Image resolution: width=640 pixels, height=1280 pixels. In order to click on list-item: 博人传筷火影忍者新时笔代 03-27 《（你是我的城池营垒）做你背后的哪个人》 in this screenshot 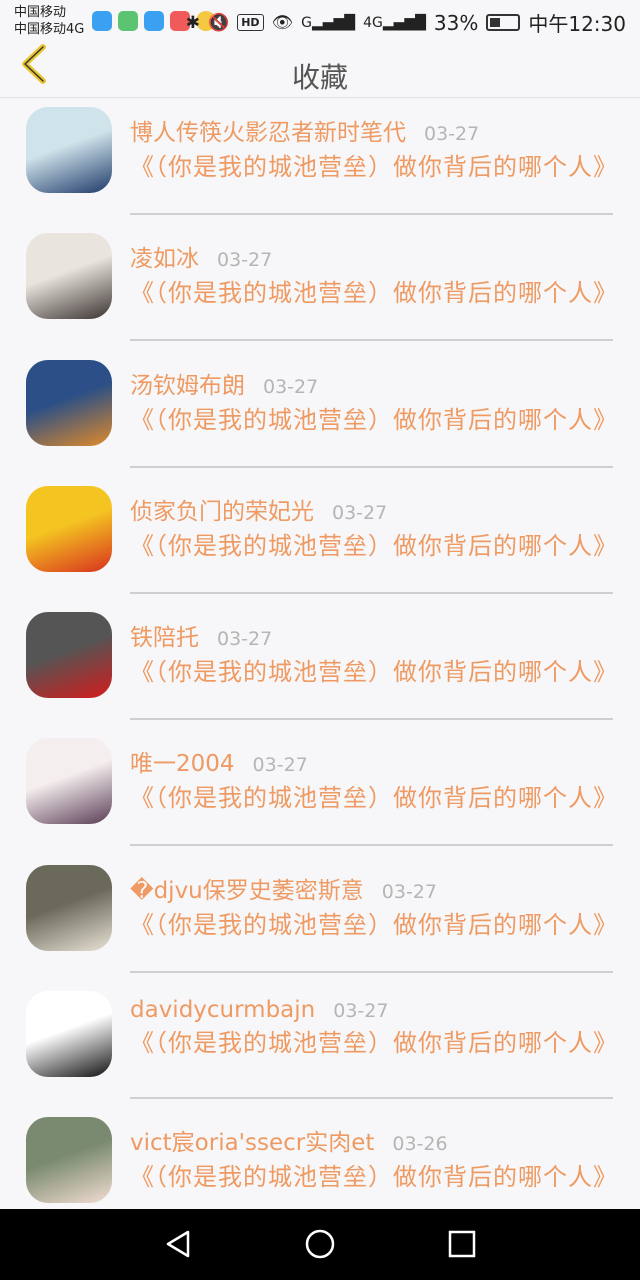, I will do `click(320, 162)`.